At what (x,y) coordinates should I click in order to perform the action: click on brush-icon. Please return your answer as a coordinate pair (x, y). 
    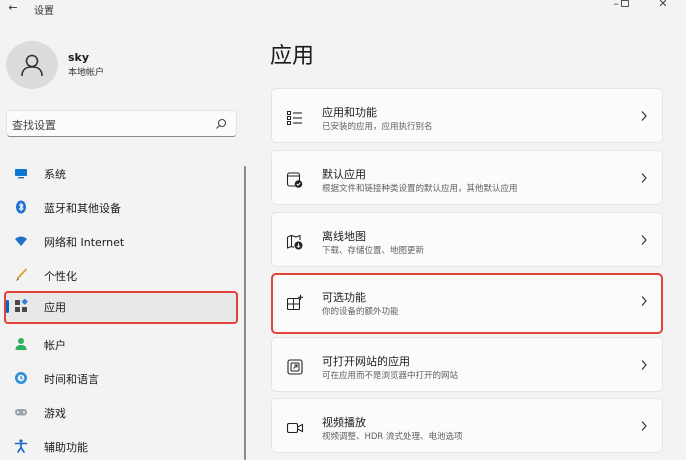
    Looking at the image, I should click on (21, 274).